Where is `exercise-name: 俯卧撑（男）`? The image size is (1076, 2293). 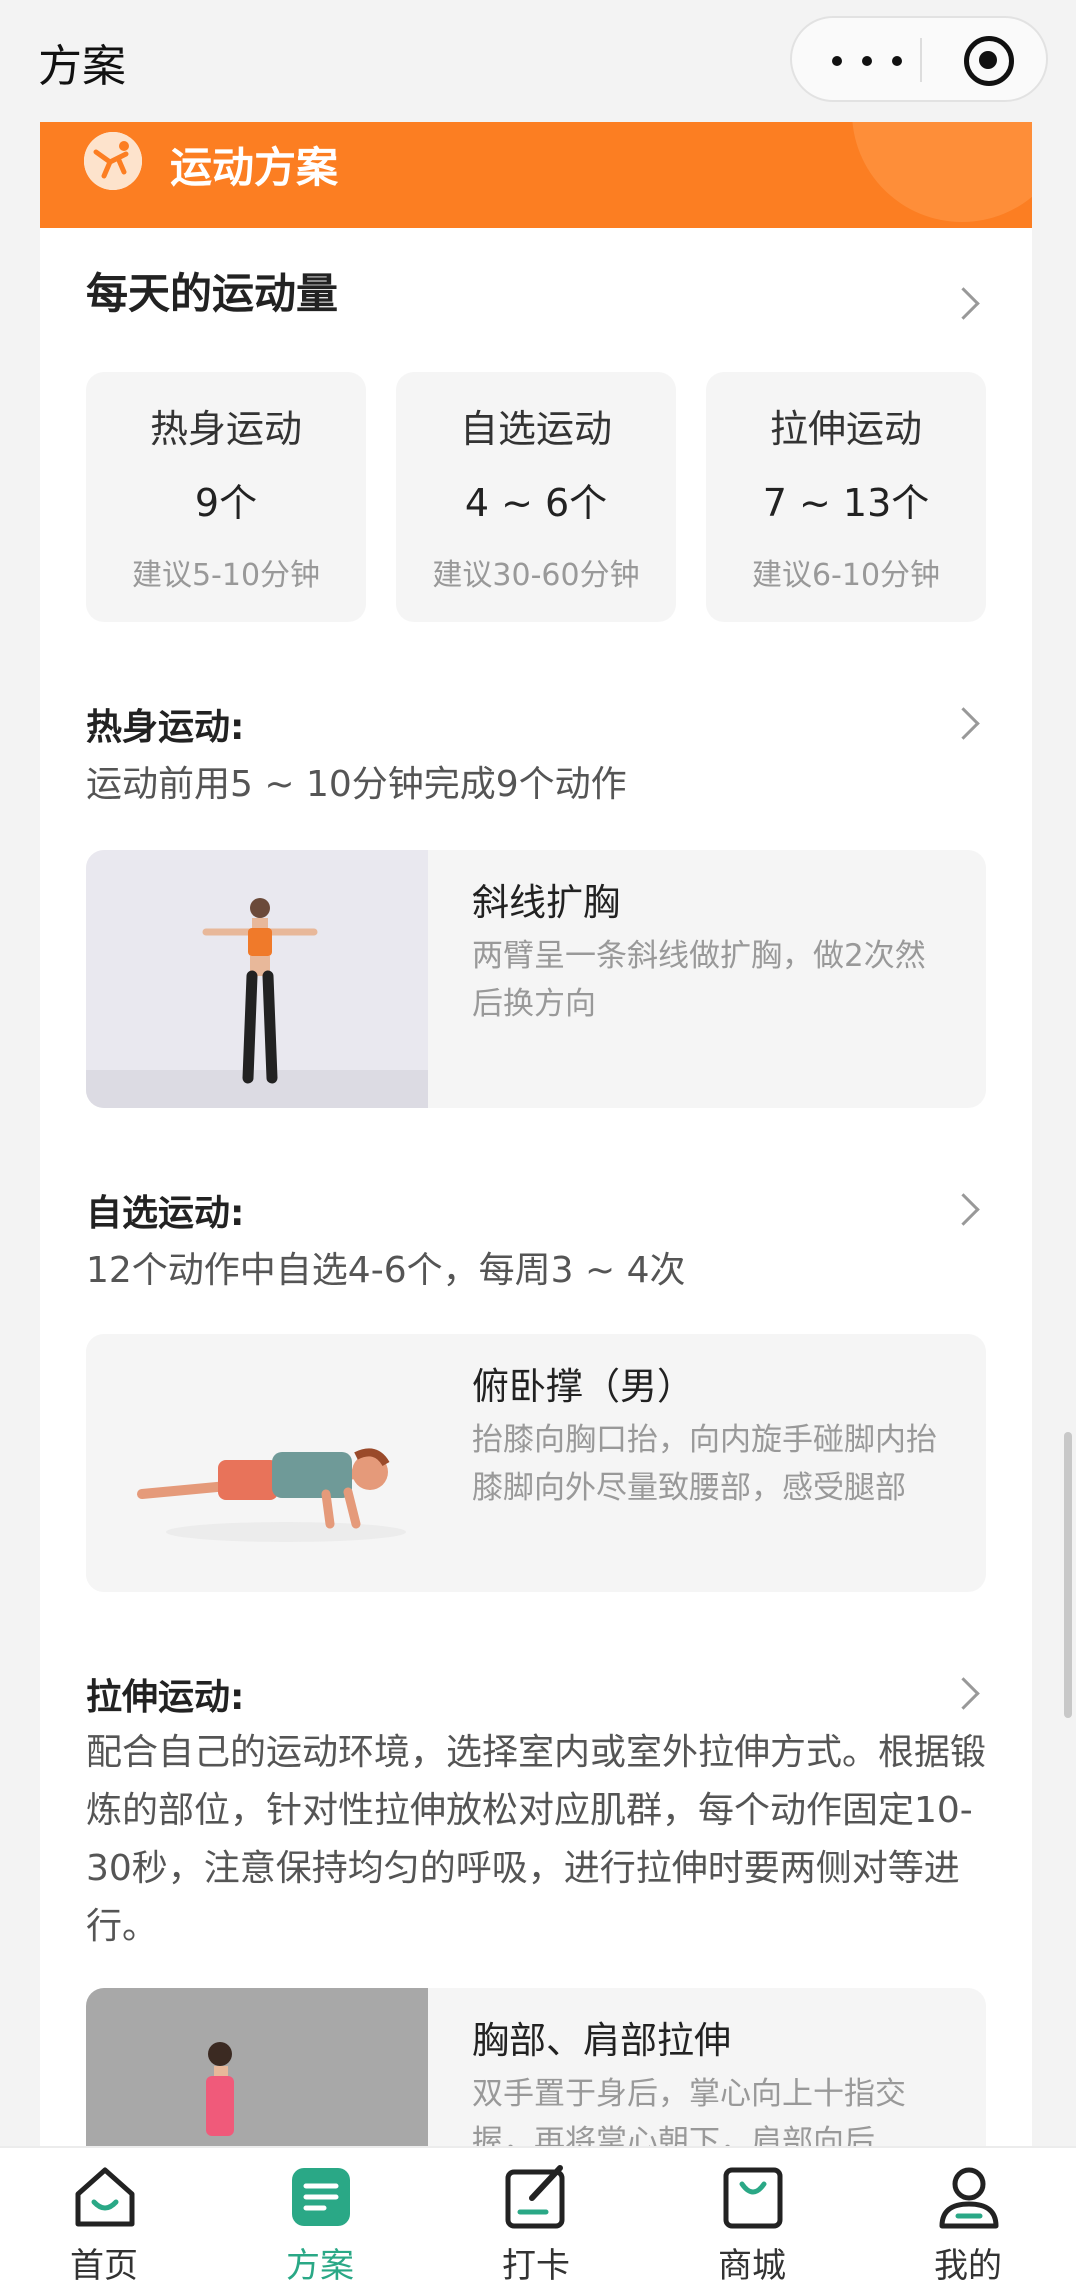 exercise-name: 俯卧撑（男） is located at coordinates (583, 1386).